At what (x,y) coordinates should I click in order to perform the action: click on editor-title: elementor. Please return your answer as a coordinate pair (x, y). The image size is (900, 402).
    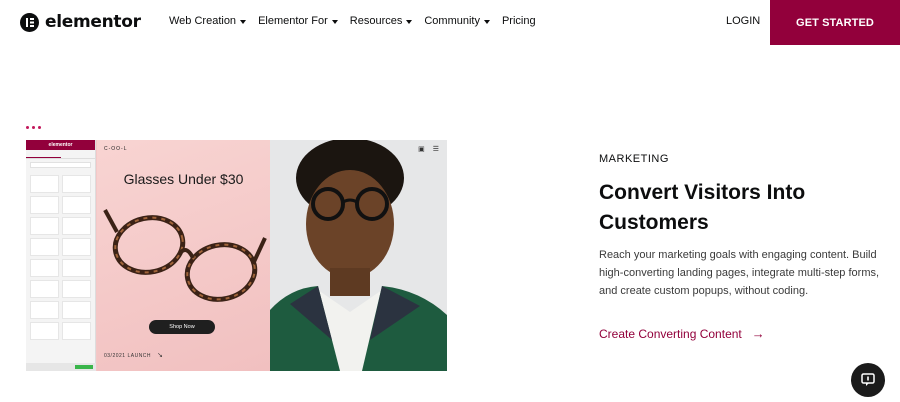
    Looking at the image, I should click on (60, 145).